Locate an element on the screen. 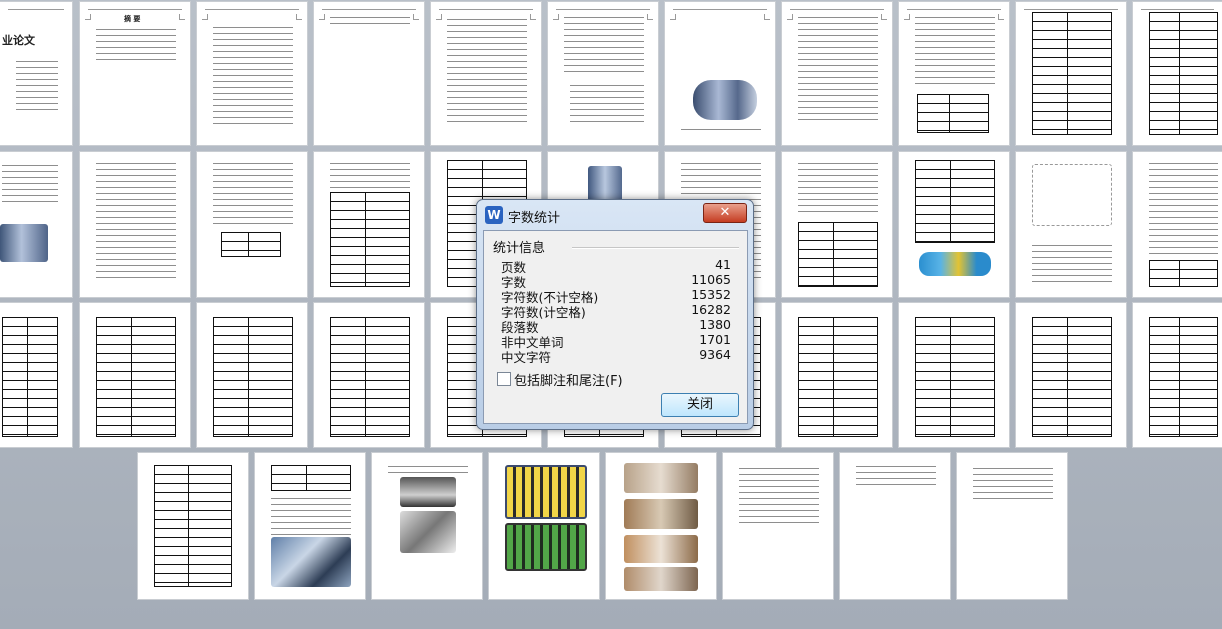 The image size is (1222, 629). page-thumbnail: 摘 要 is located at coordinates (135, 73).